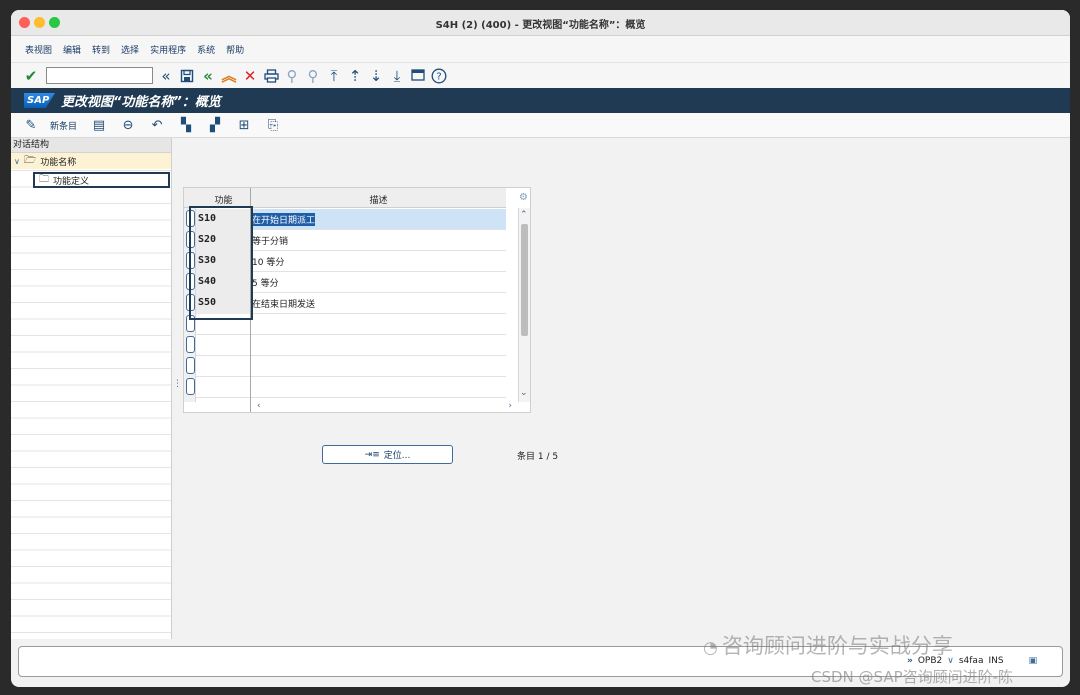 Image resolution: width=1080 pixels, height=695 pixels. I want to click on find-next-icon: ⚲, so click(313, 76).